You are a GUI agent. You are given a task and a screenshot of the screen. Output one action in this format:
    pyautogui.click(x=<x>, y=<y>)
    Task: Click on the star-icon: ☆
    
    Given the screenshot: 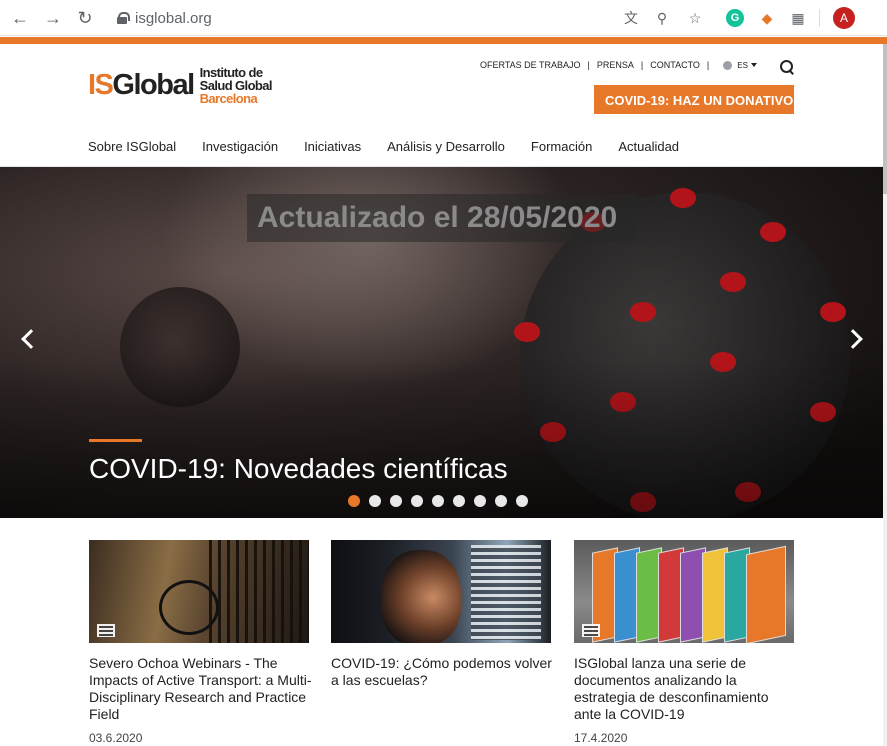 What is the action you would take?
    pyautogui.click(x=695, y=18)
    